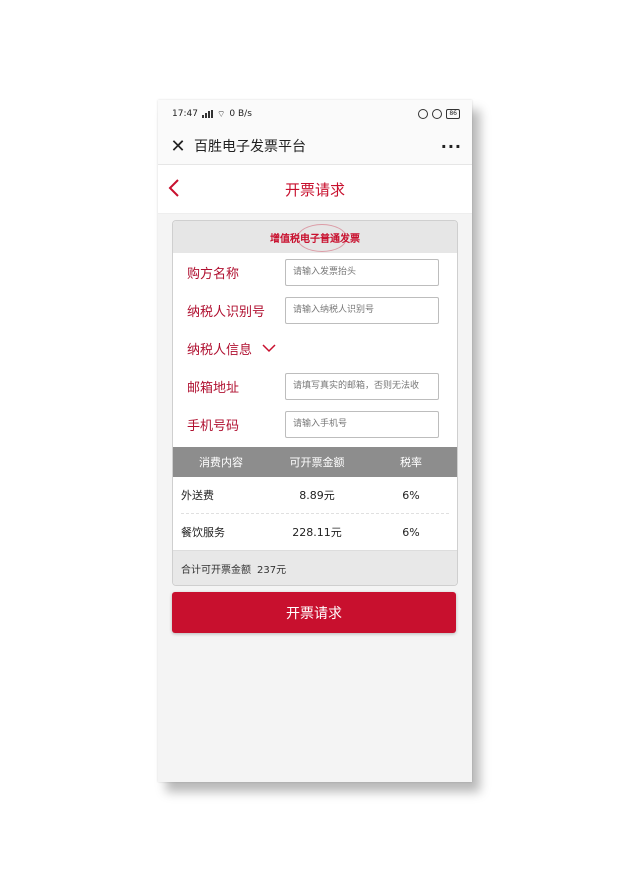  What do you see at coordinates (362, 386) in the screenshot?
I see `email-input` at bounding box center [362, 386].